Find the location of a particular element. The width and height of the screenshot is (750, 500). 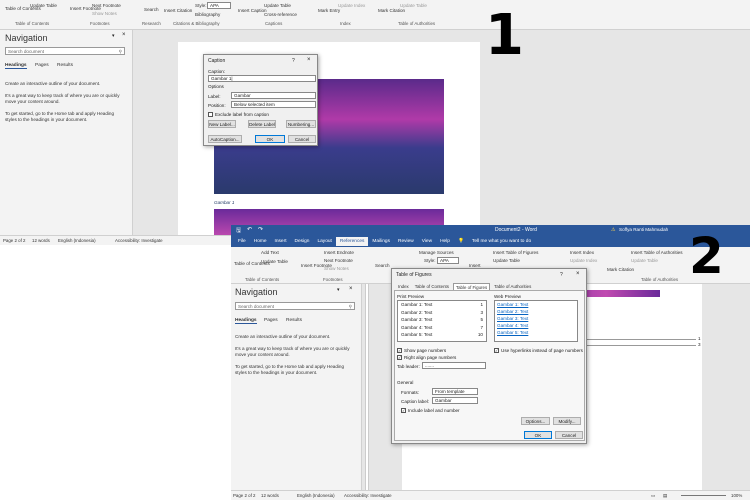

formats-select: From template is located at coordinates (455, 391).